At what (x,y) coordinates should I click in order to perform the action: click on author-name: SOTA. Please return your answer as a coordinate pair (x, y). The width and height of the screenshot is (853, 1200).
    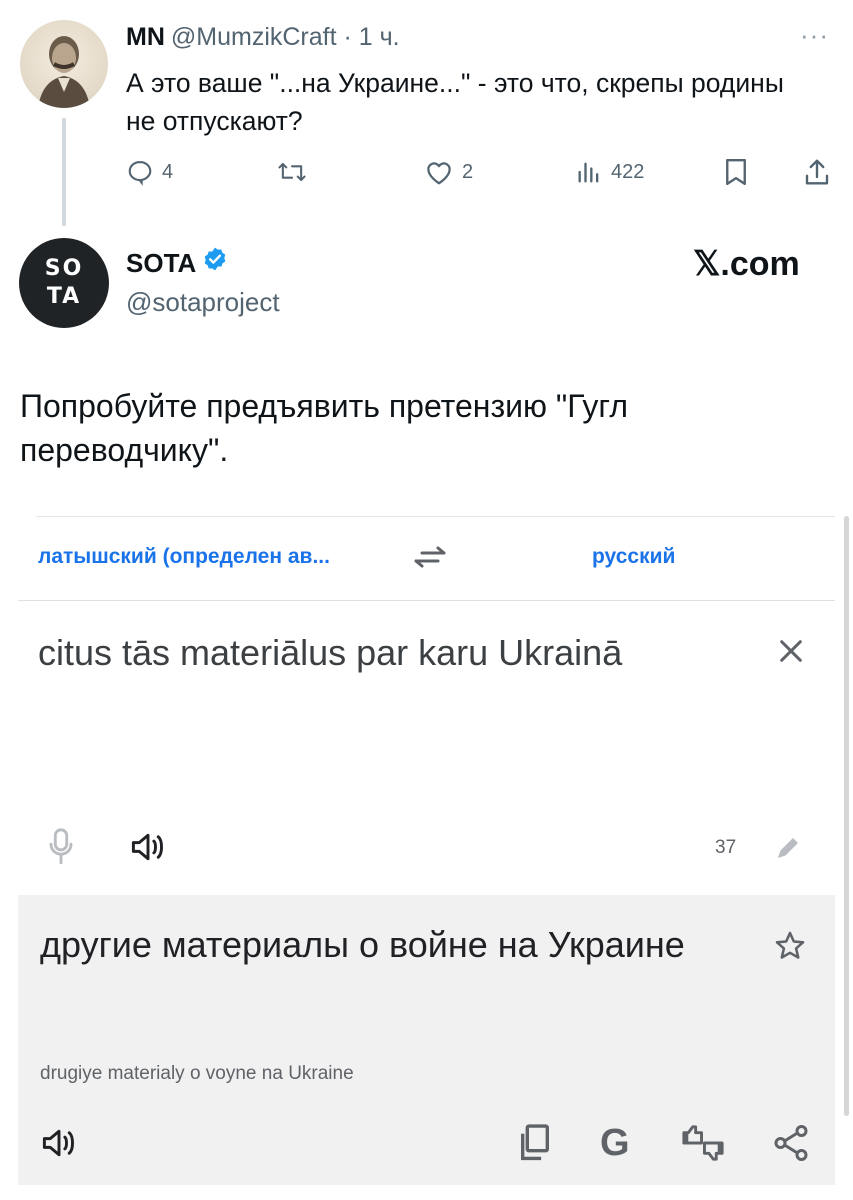
    Looking at the image, I should click on (177, 262).